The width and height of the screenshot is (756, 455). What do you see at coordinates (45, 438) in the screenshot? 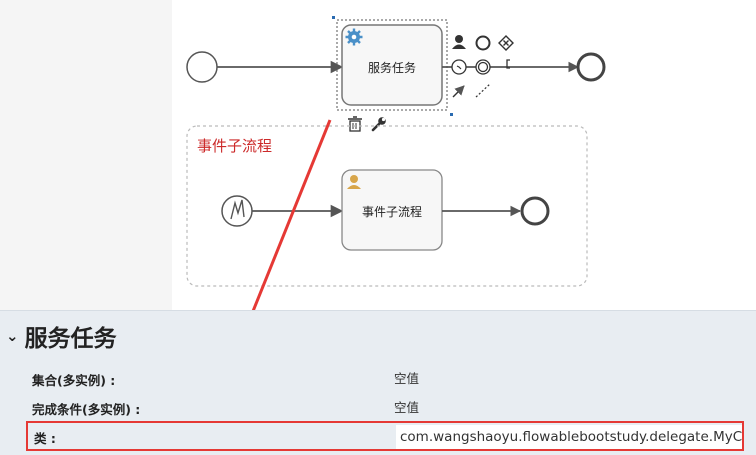
I see `property-key: 类 :` at bounding box center [45, 438].